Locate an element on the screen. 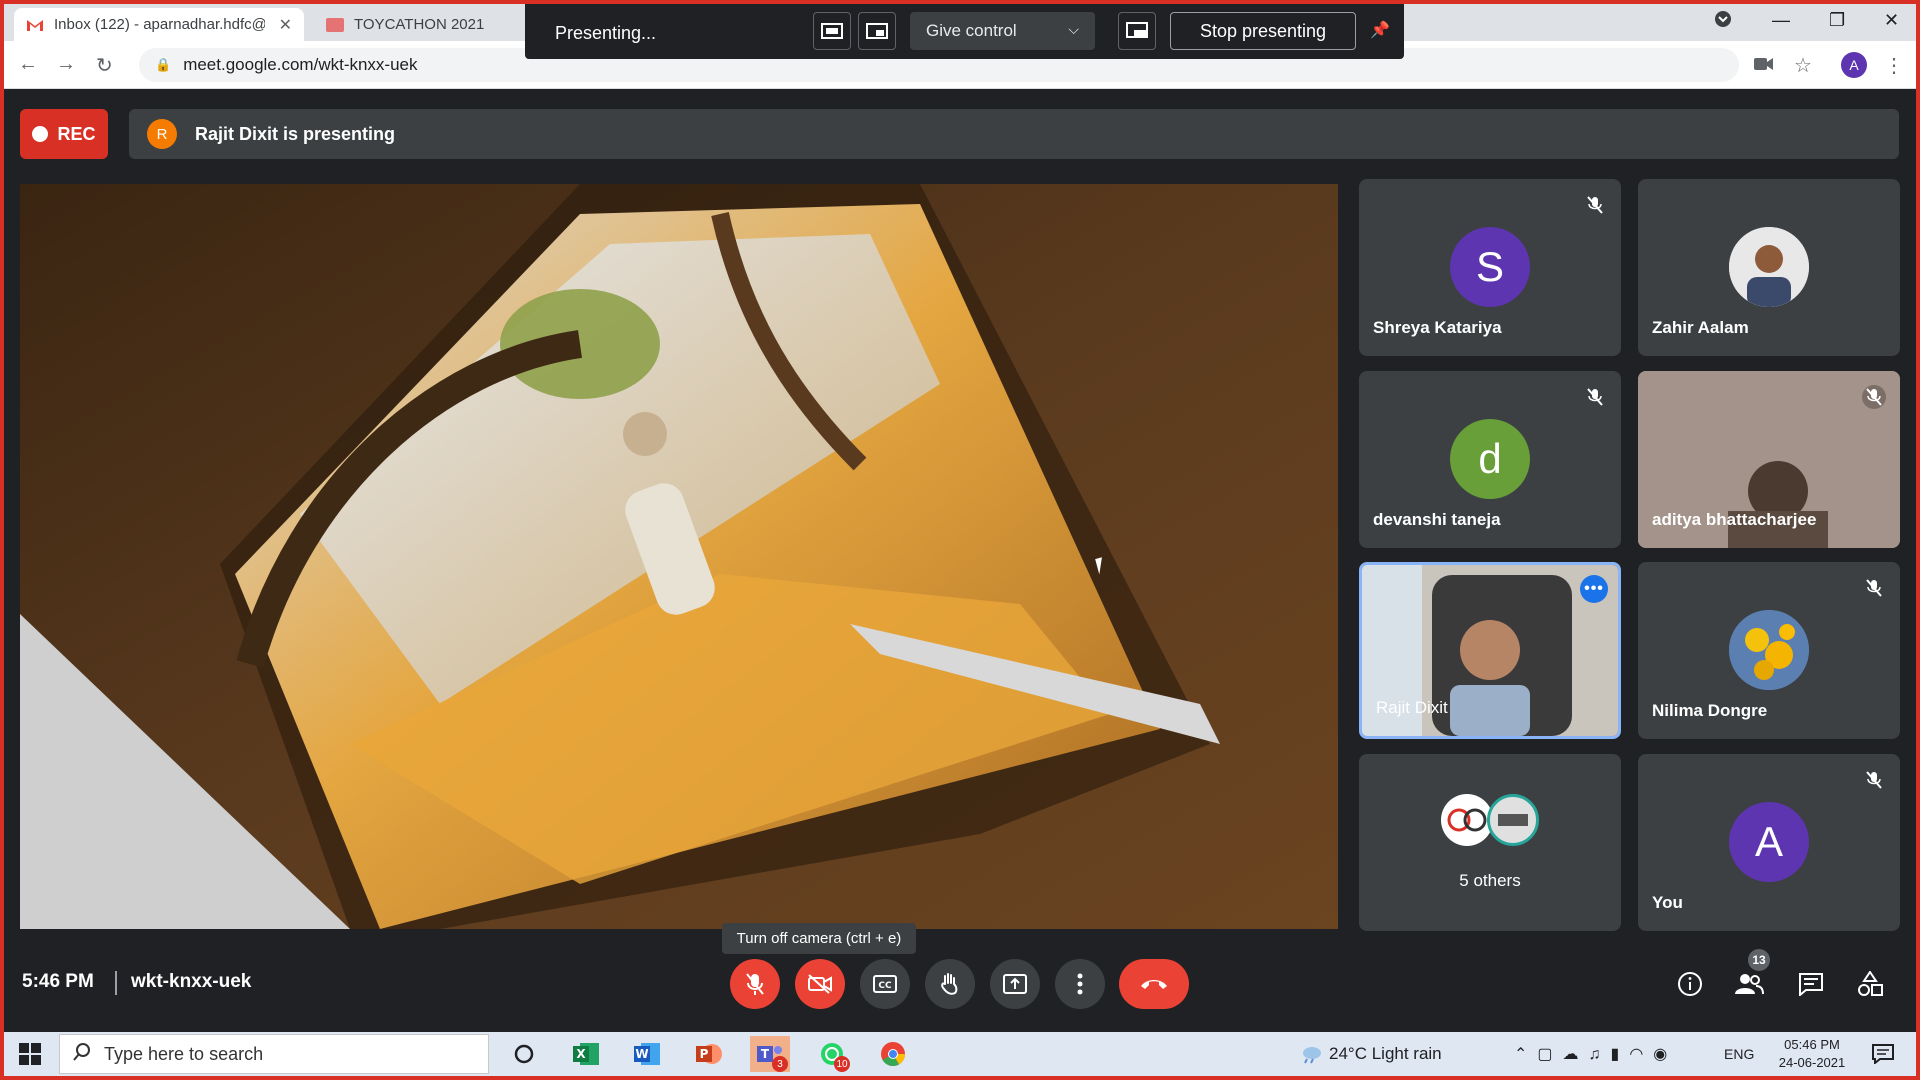  present-now-button is located at coordinates (1015, 984).